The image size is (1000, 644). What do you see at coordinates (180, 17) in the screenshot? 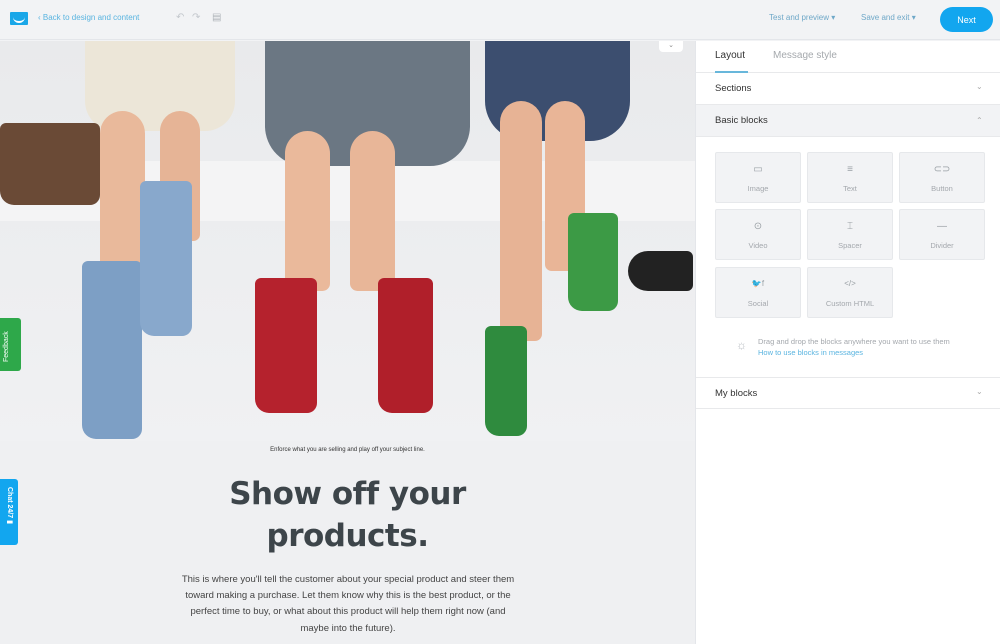
I see `undo-icon: ↶` at bounding box center [180, 17].